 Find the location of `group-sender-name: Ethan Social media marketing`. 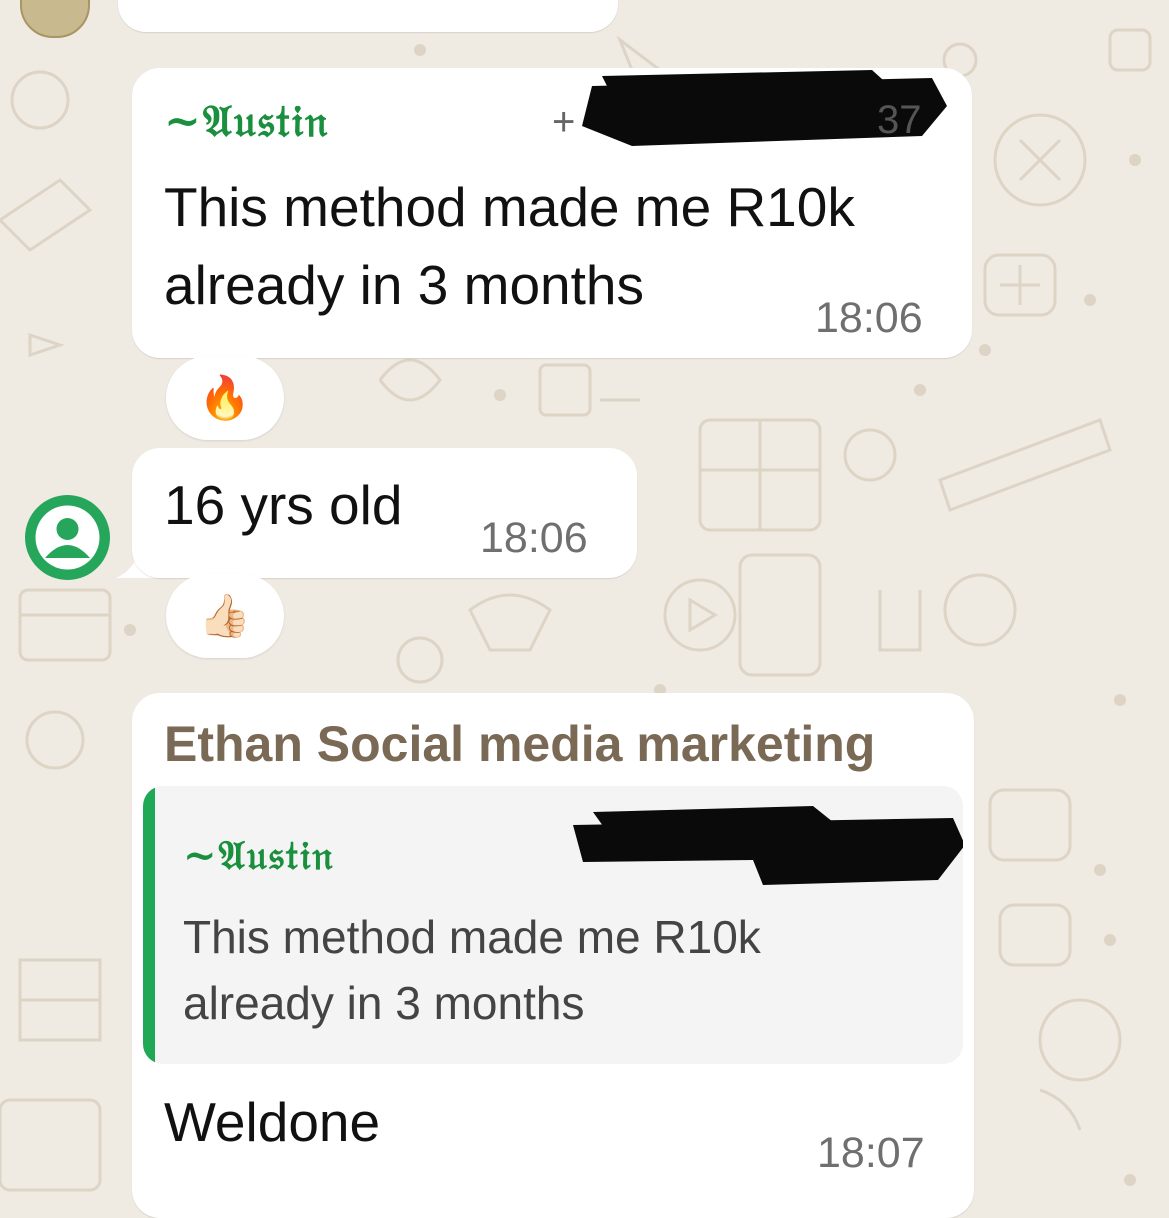

group-sender-name: Ethan Social media marketing is located at coordinates (519, 744).